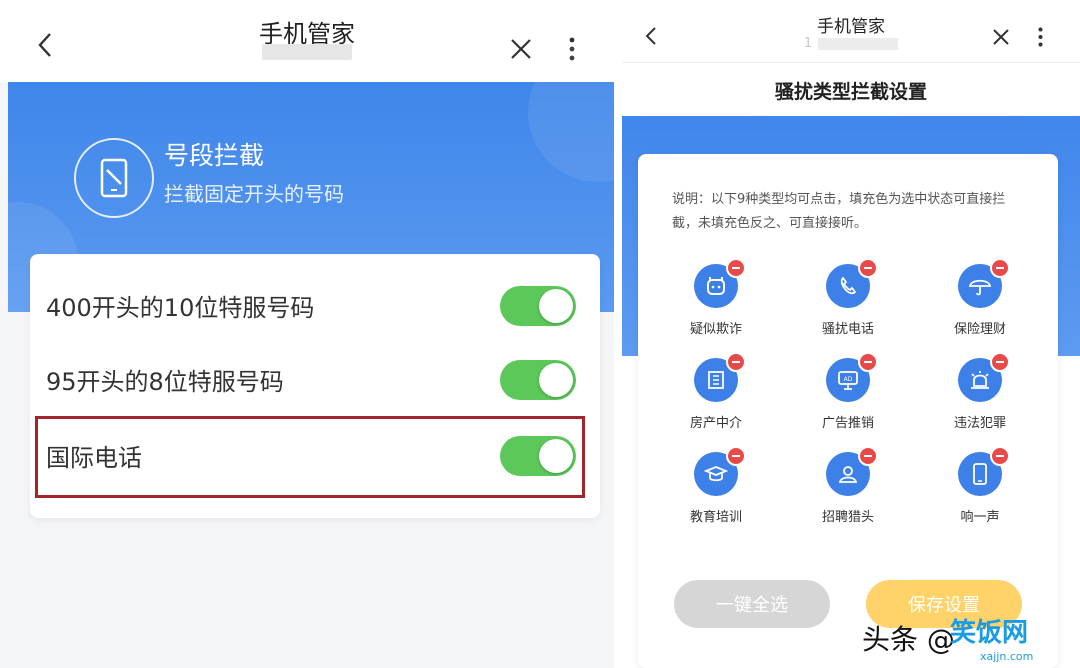 The width and height of the screenshot is (1080, 668). Describe the element at coordinates (307, 41) in the screenshot. I see `left-nav-bar: 手机管家` at that location.